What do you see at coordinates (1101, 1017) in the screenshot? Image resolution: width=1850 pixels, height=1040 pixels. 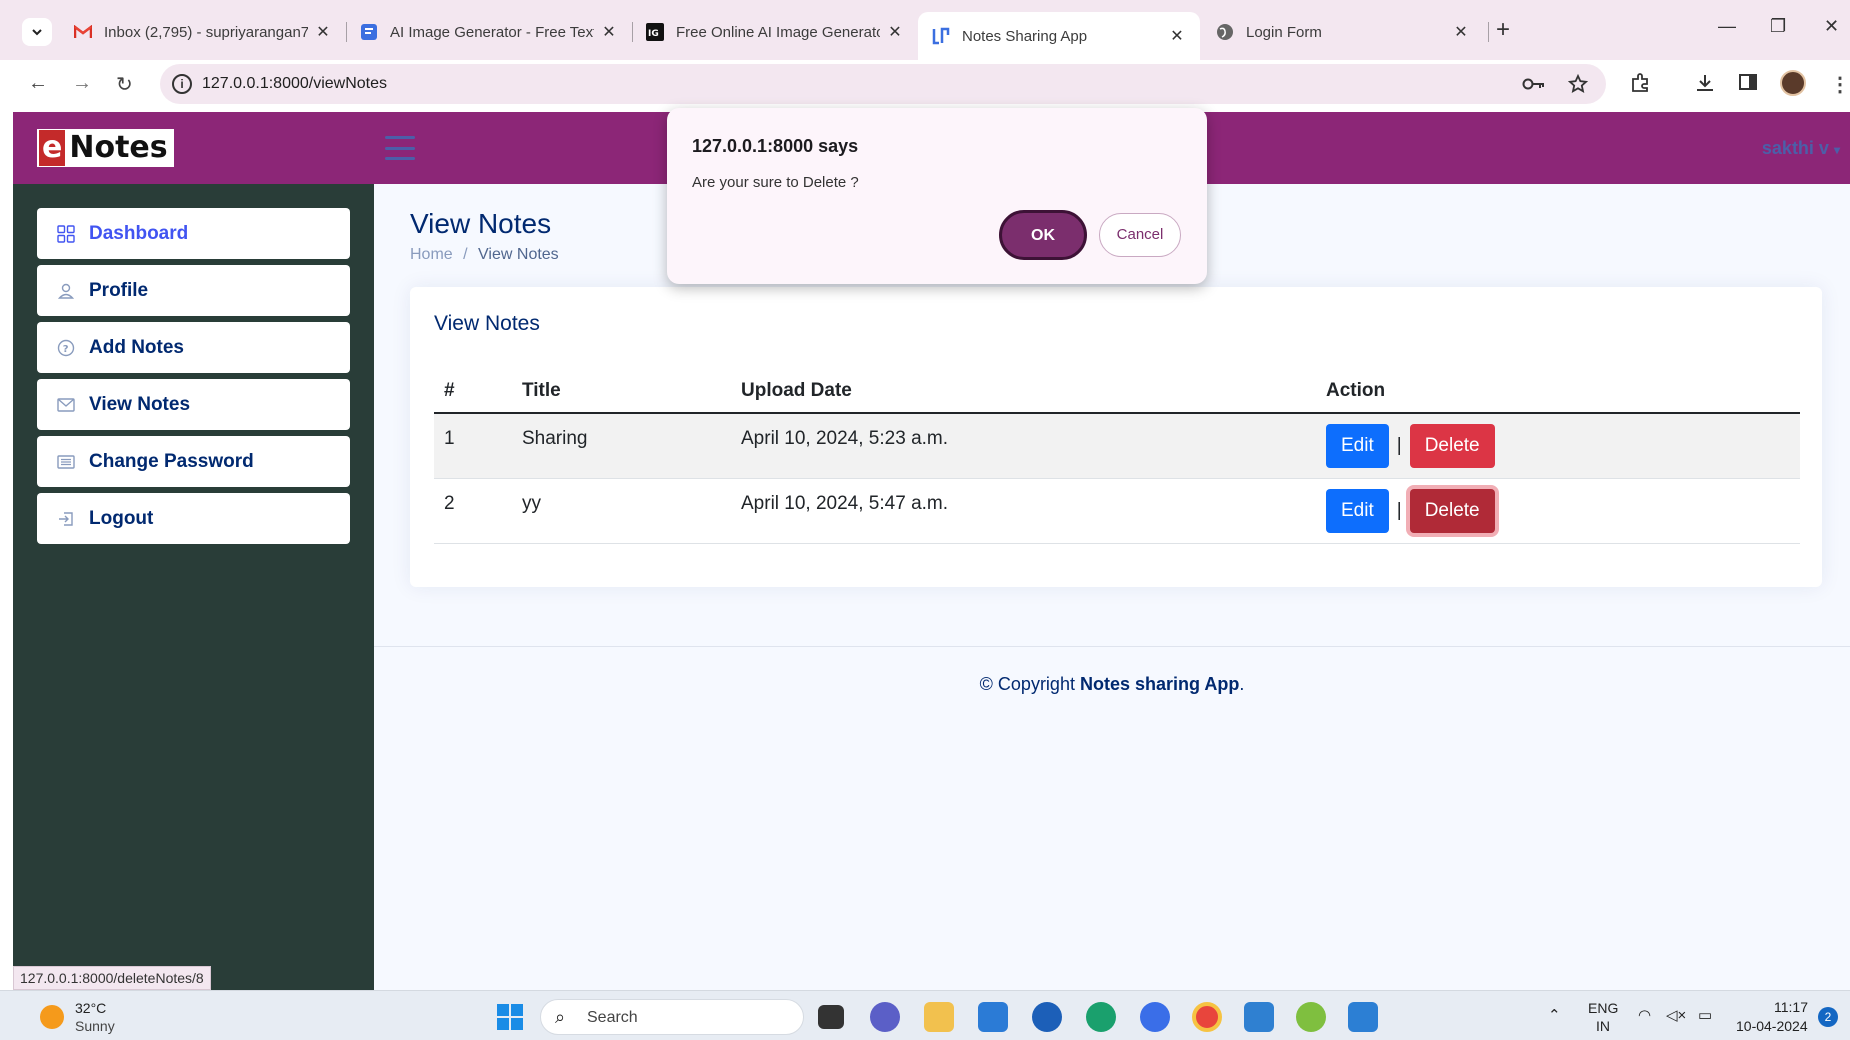 I see `edge-icon` at bounding box center [1101, 1017].